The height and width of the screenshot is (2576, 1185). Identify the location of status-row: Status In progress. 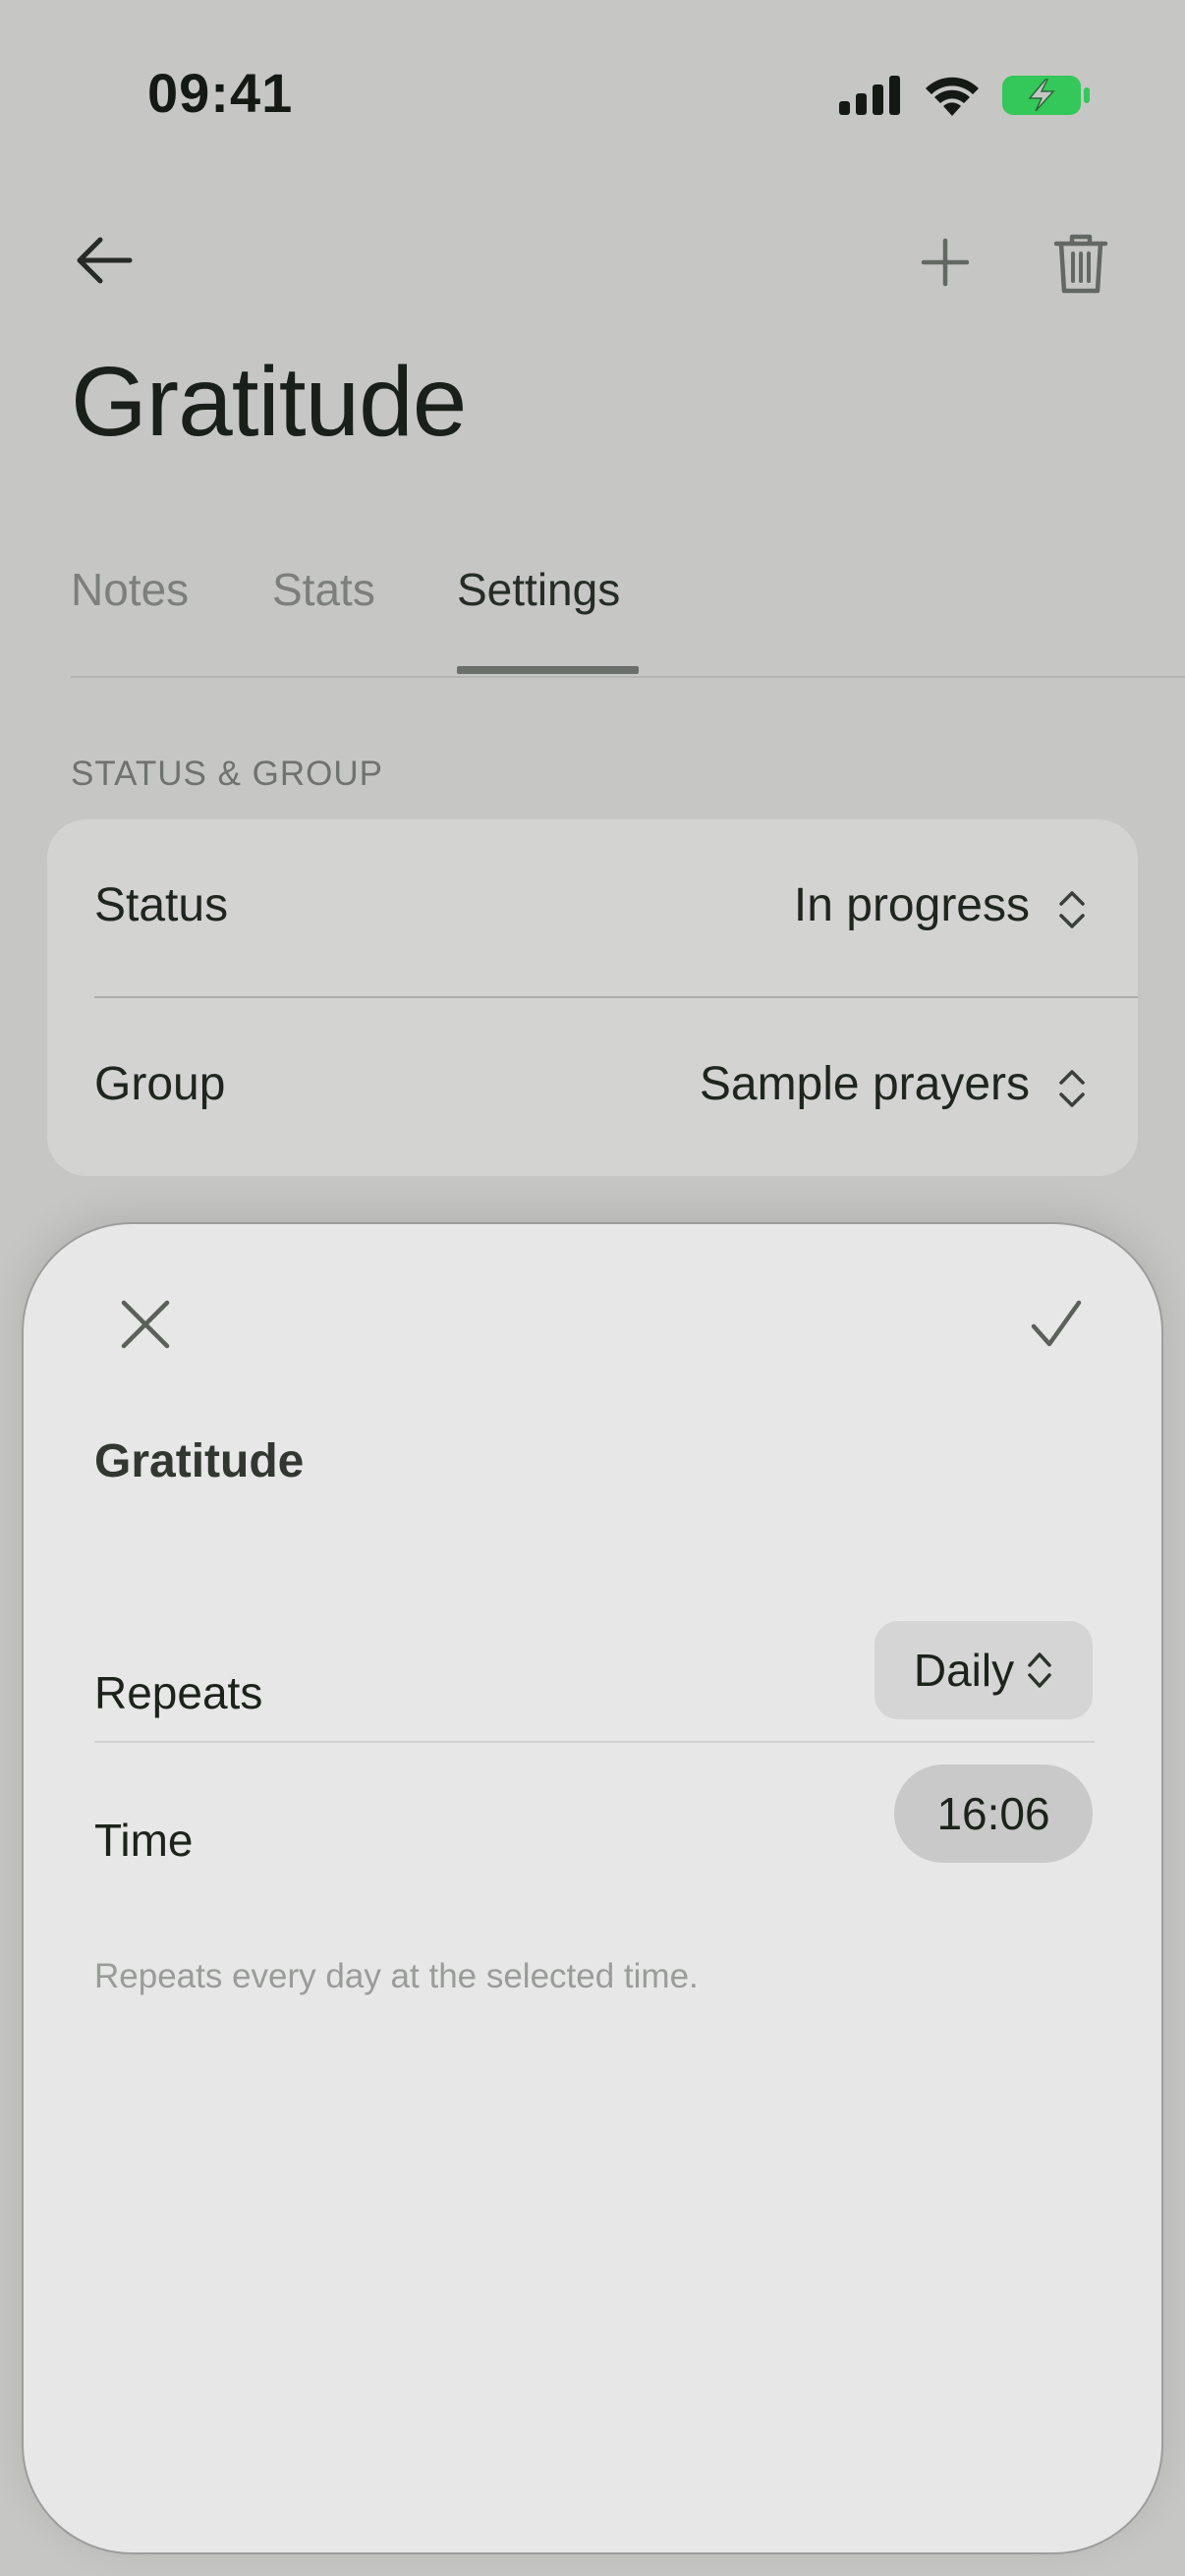
(592, 907).